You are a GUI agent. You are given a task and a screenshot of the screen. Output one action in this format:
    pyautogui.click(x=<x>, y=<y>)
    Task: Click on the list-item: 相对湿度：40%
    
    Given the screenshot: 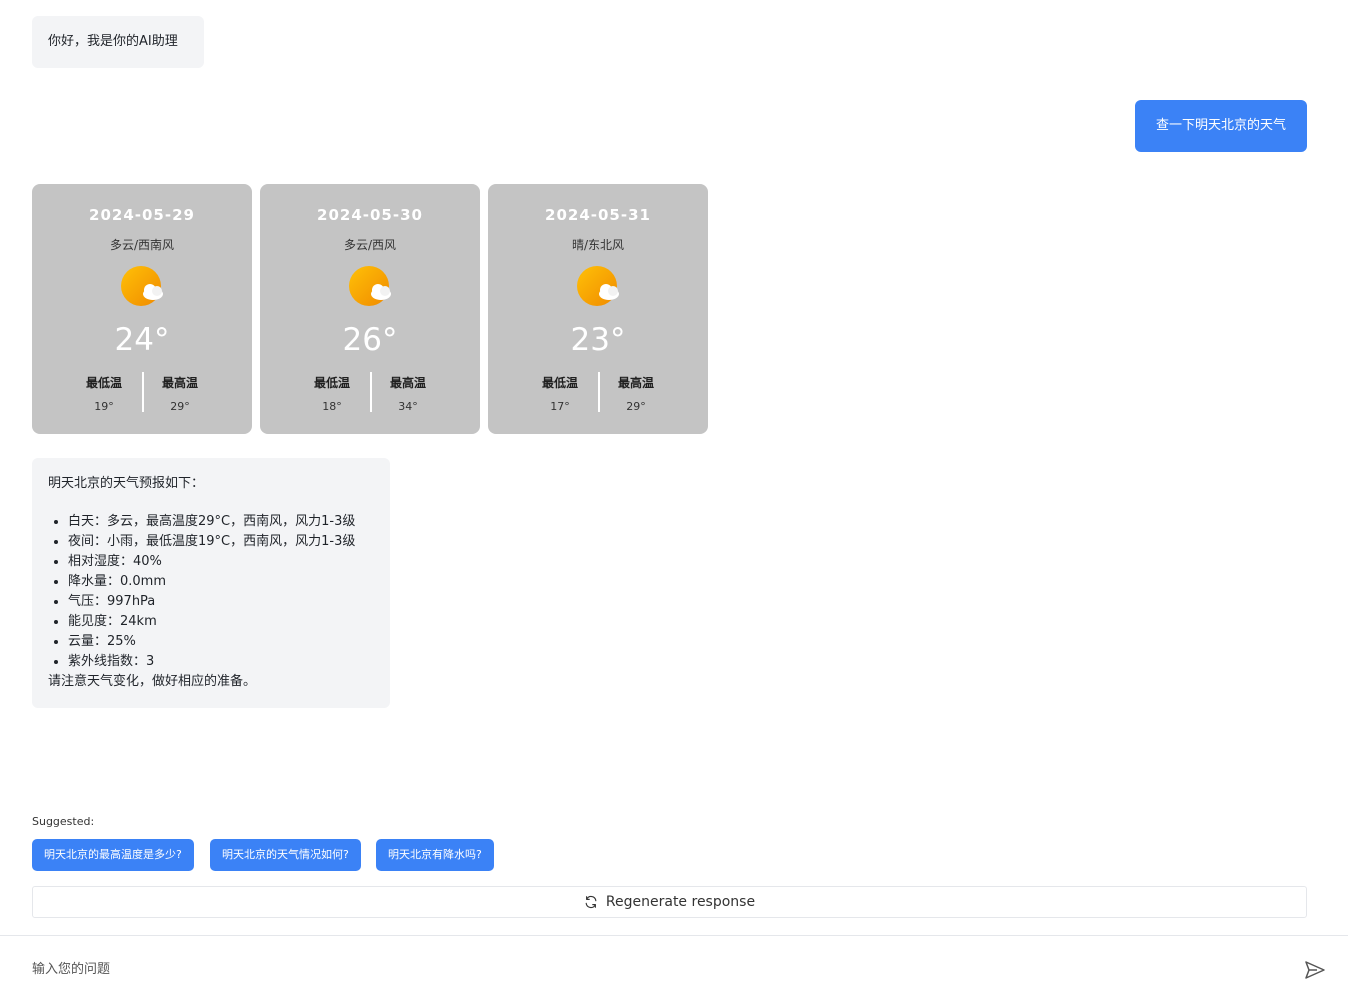 What is the action you would take?
    pyautogui.click(x=221, y=562)
    